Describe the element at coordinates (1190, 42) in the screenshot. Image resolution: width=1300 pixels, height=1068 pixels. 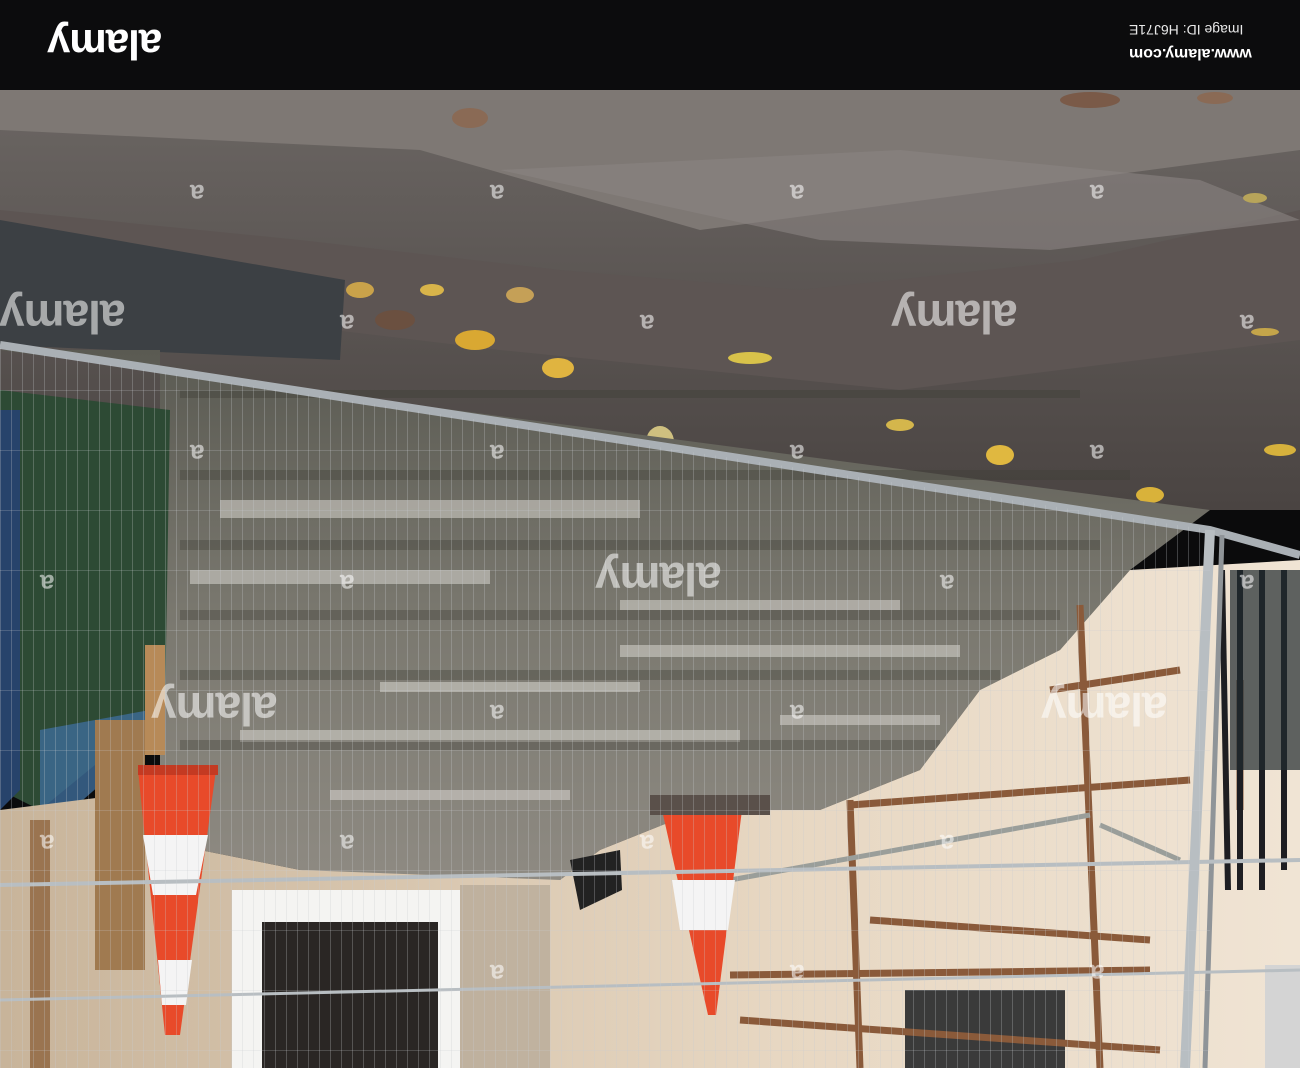
I see `image-info: www.alamy.com Image ID: H6J71E` at that location.